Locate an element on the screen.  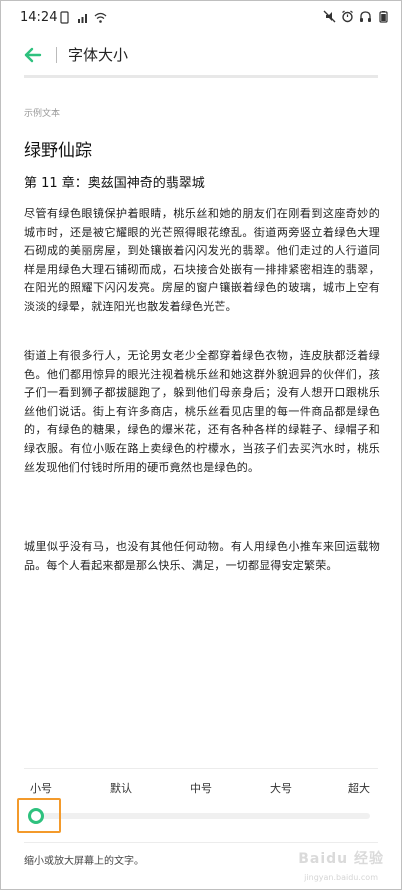
status-time: 14:24 is located at coordinates (39, 17).